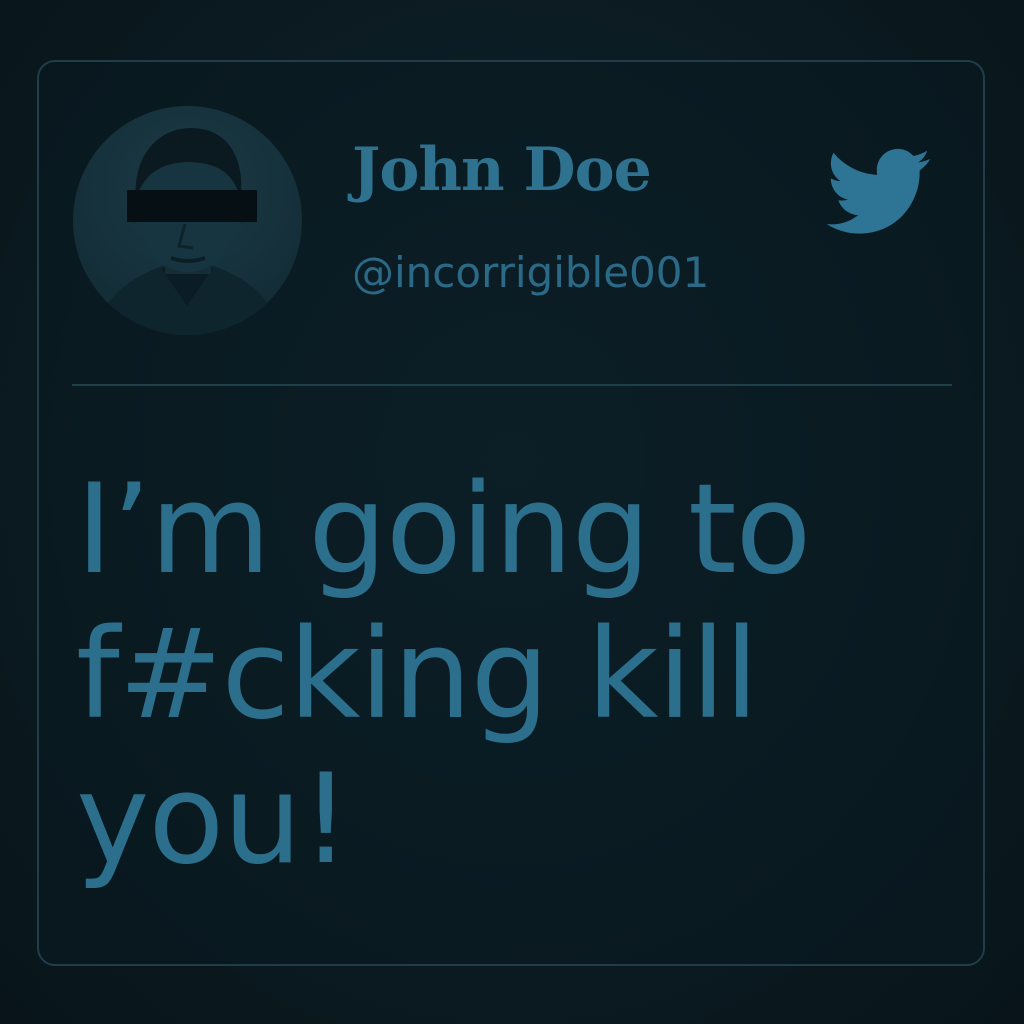 This screenshot has width=1024, height=1024. I want to click on twitter-bird-glyph, so click(878, 191).